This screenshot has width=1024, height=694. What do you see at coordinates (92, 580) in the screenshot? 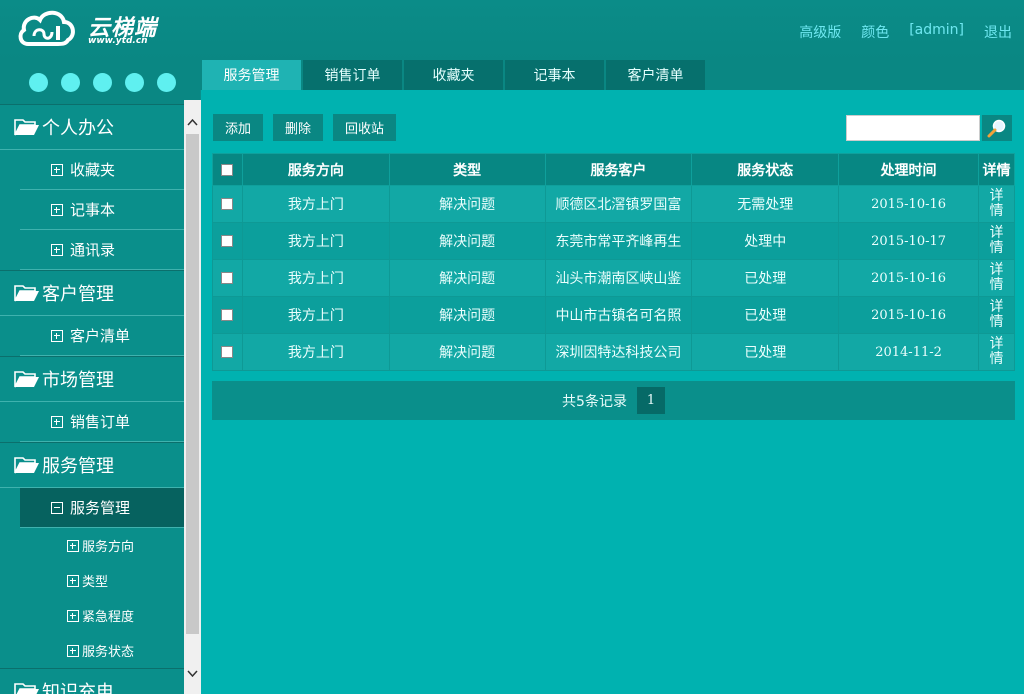
I see `sidebar-leaf-type: 类型` at bounding box center [92, 580].